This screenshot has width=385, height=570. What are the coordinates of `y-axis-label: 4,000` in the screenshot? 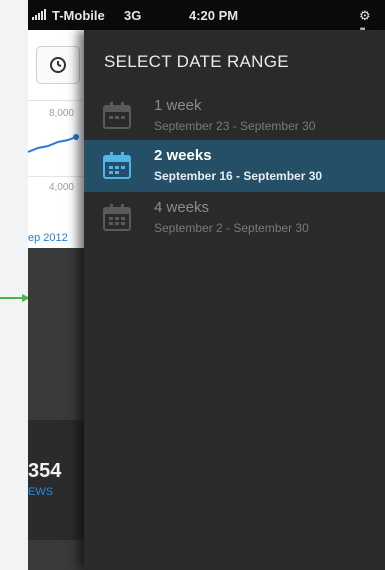 It's located at (61, 187).